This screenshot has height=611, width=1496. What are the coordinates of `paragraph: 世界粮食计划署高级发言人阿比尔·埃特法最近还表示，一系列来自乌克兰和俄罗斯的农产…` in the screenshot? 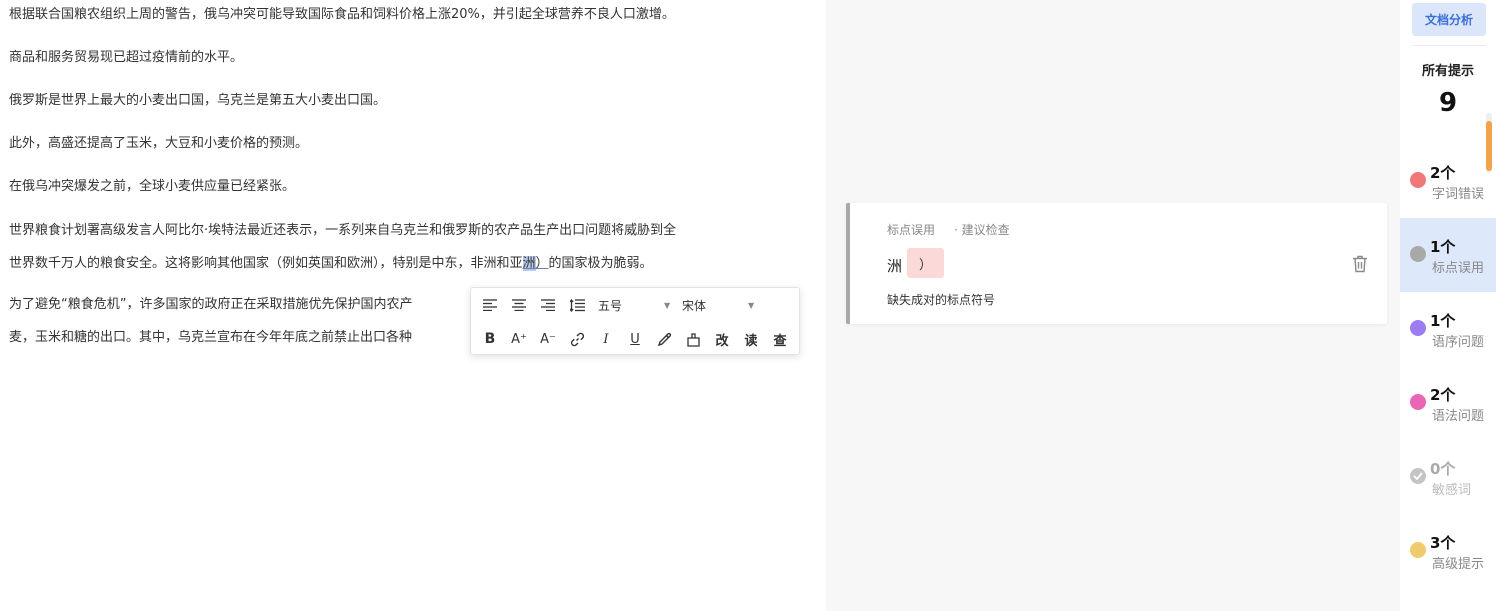 It's located at (342, 231).